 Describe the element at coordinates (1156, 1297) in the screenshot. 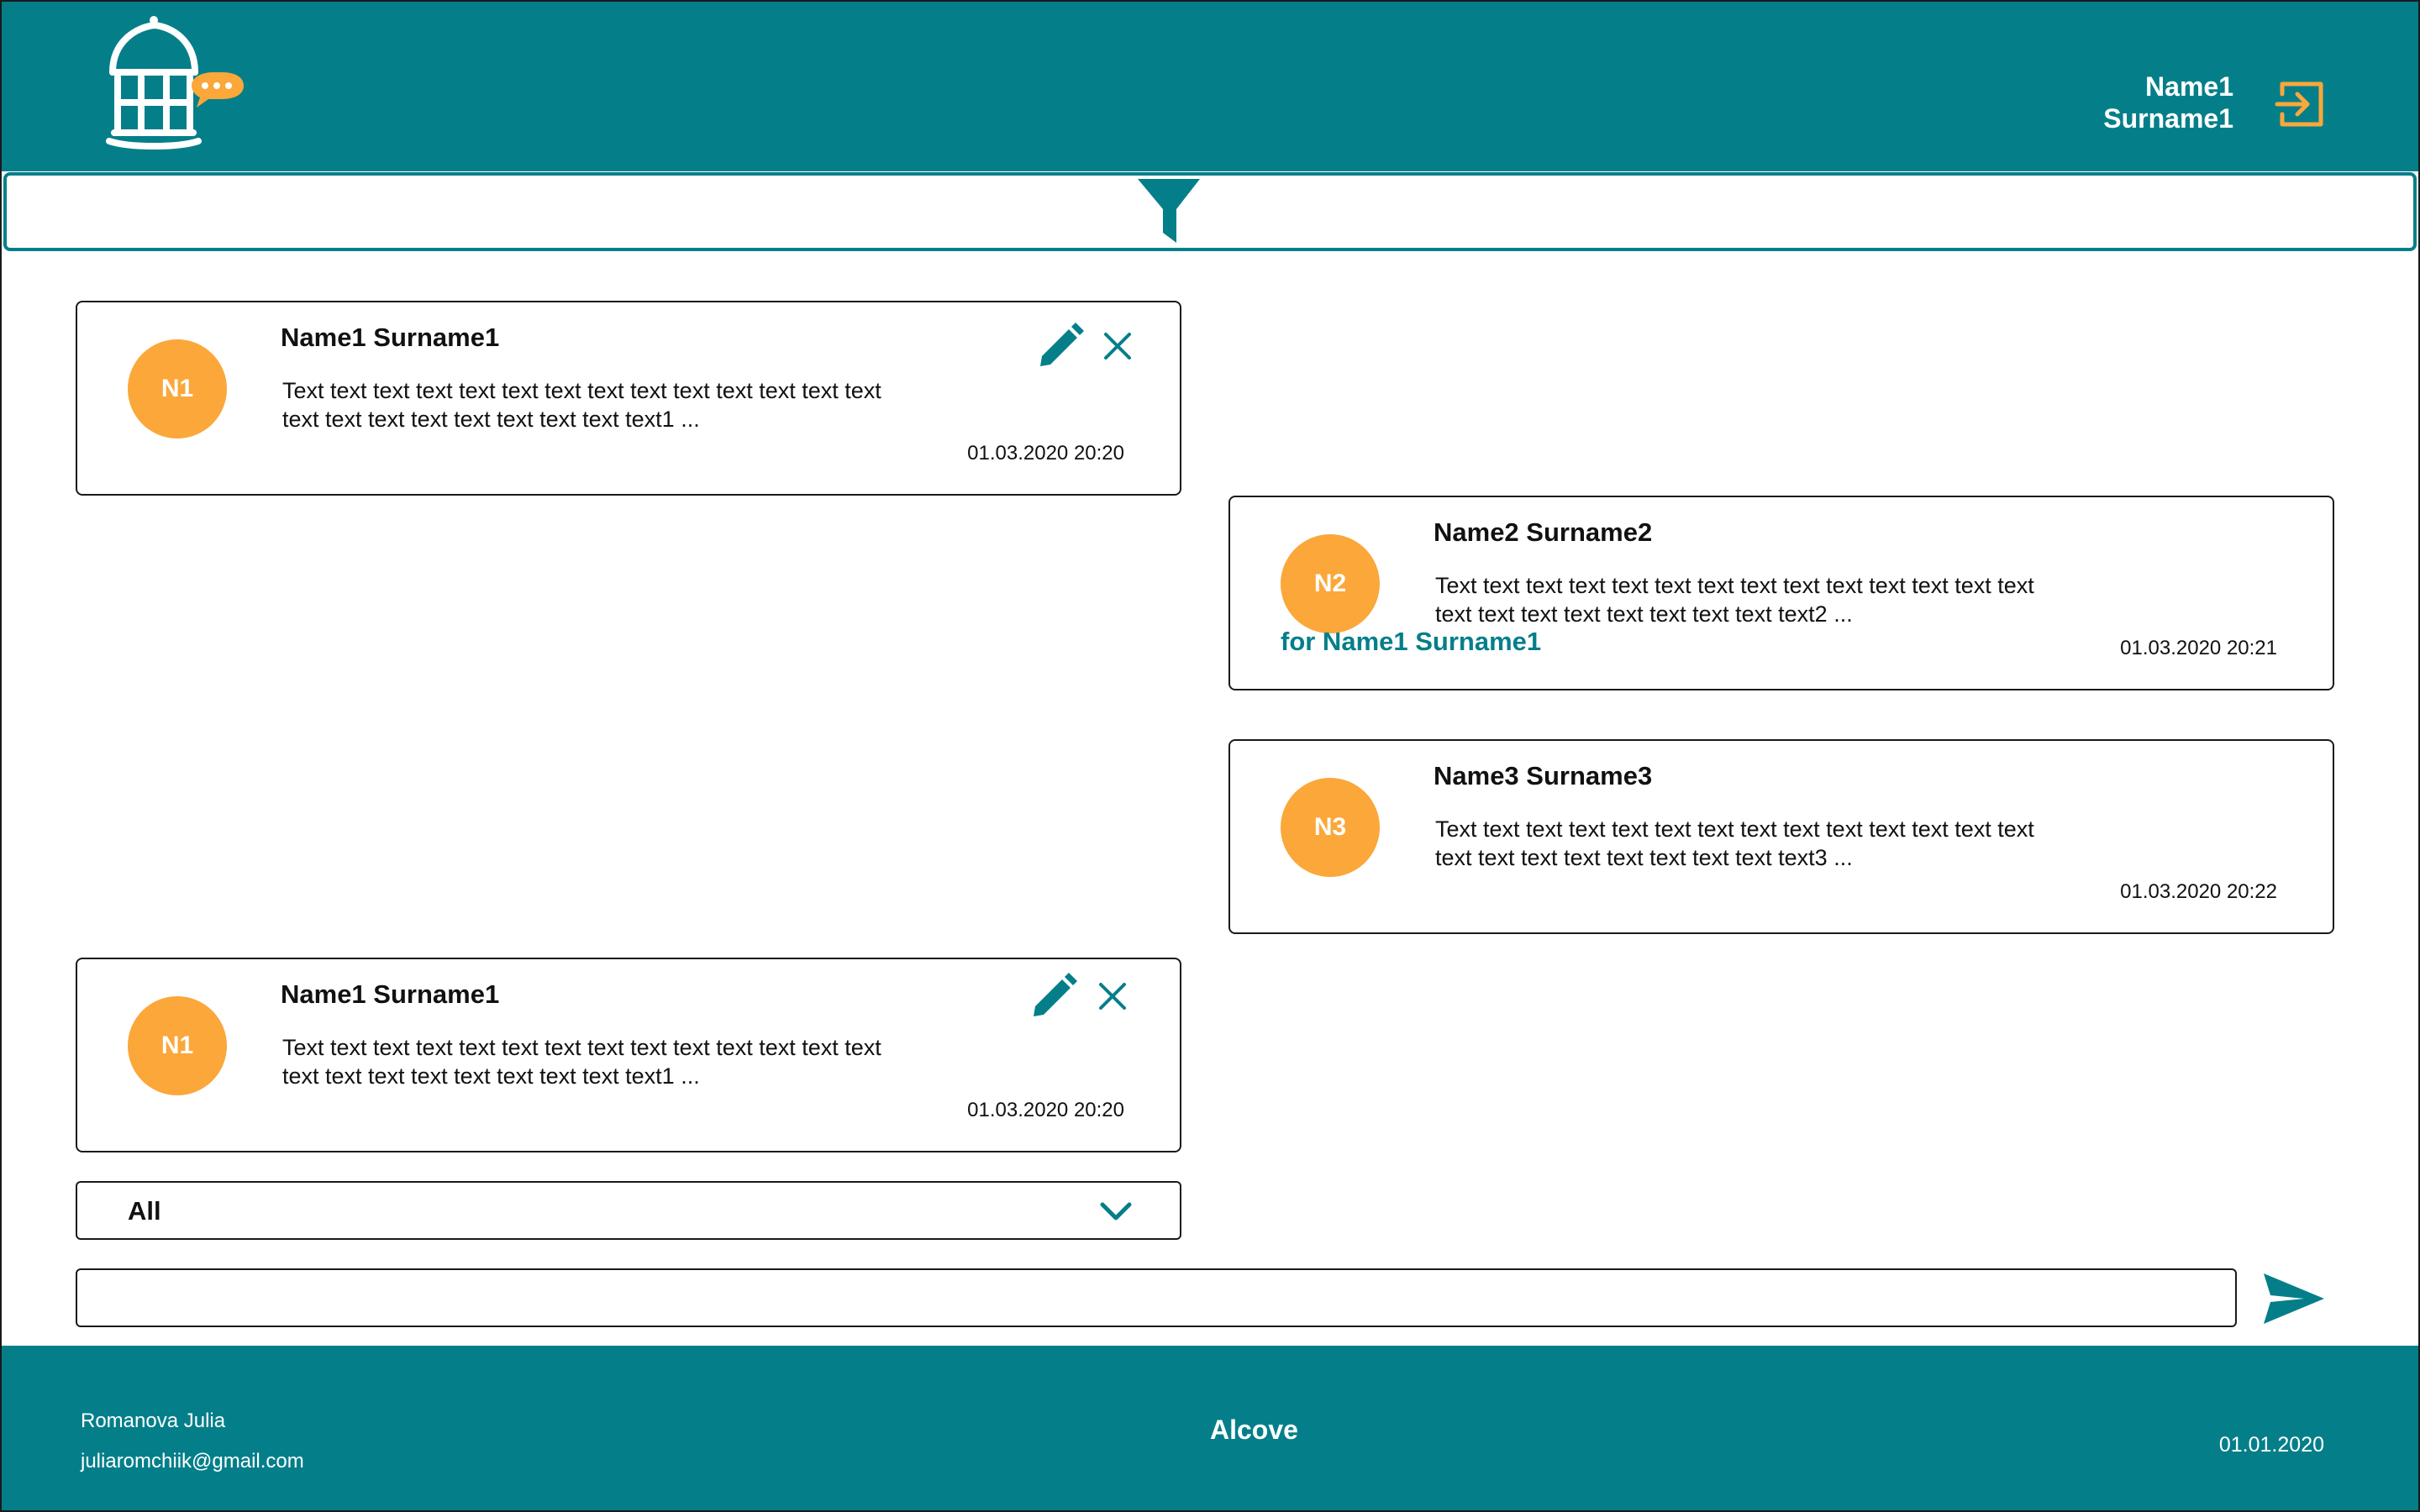

I see `message-input` at that location.